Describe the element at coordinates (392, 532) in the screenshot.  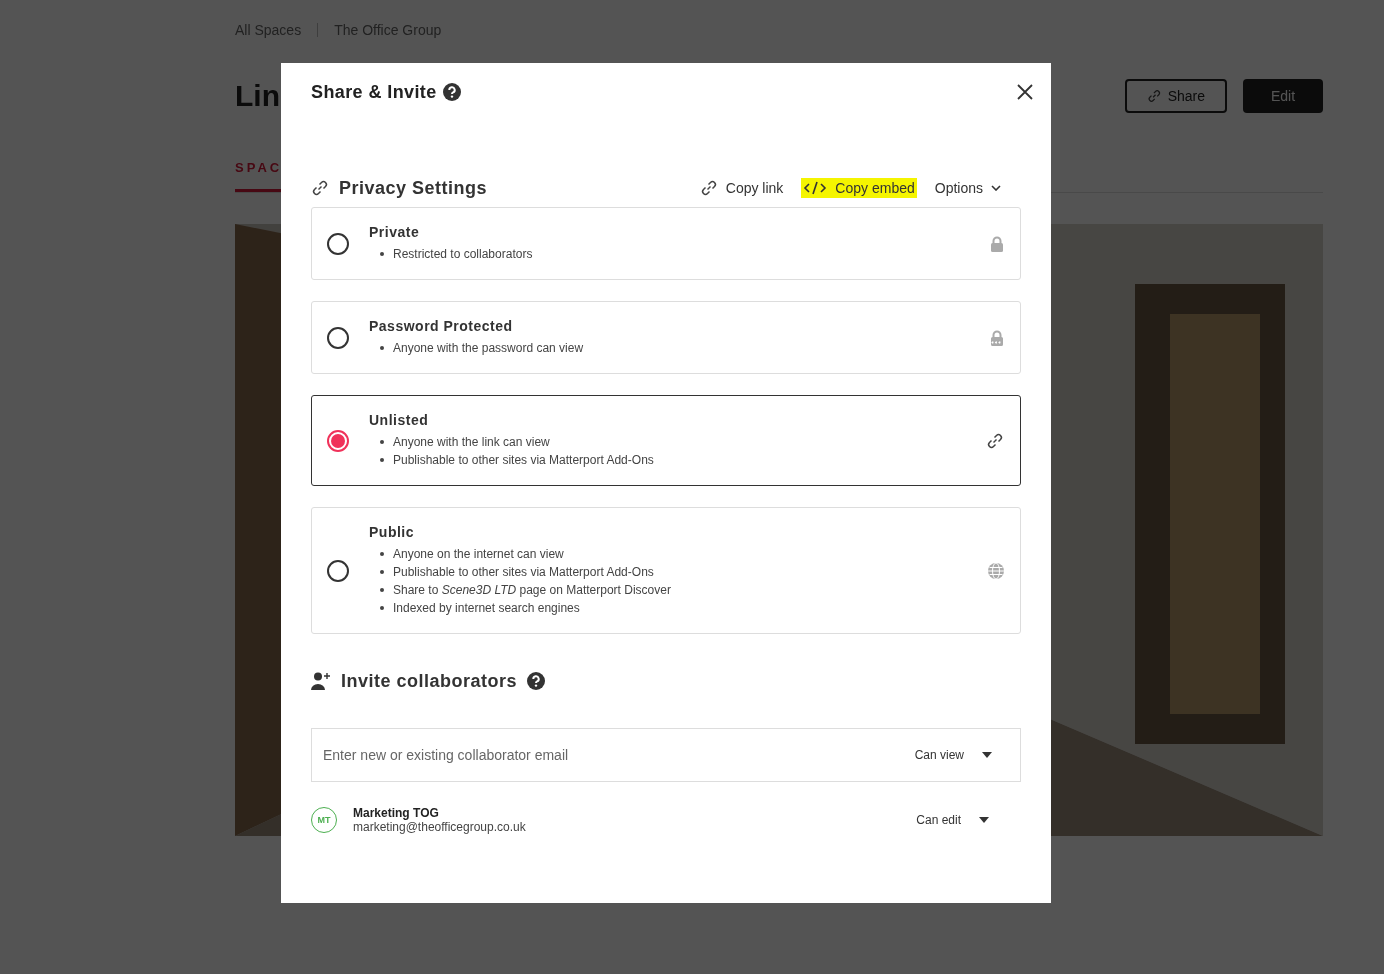
I see `option-title: Public` at that location.